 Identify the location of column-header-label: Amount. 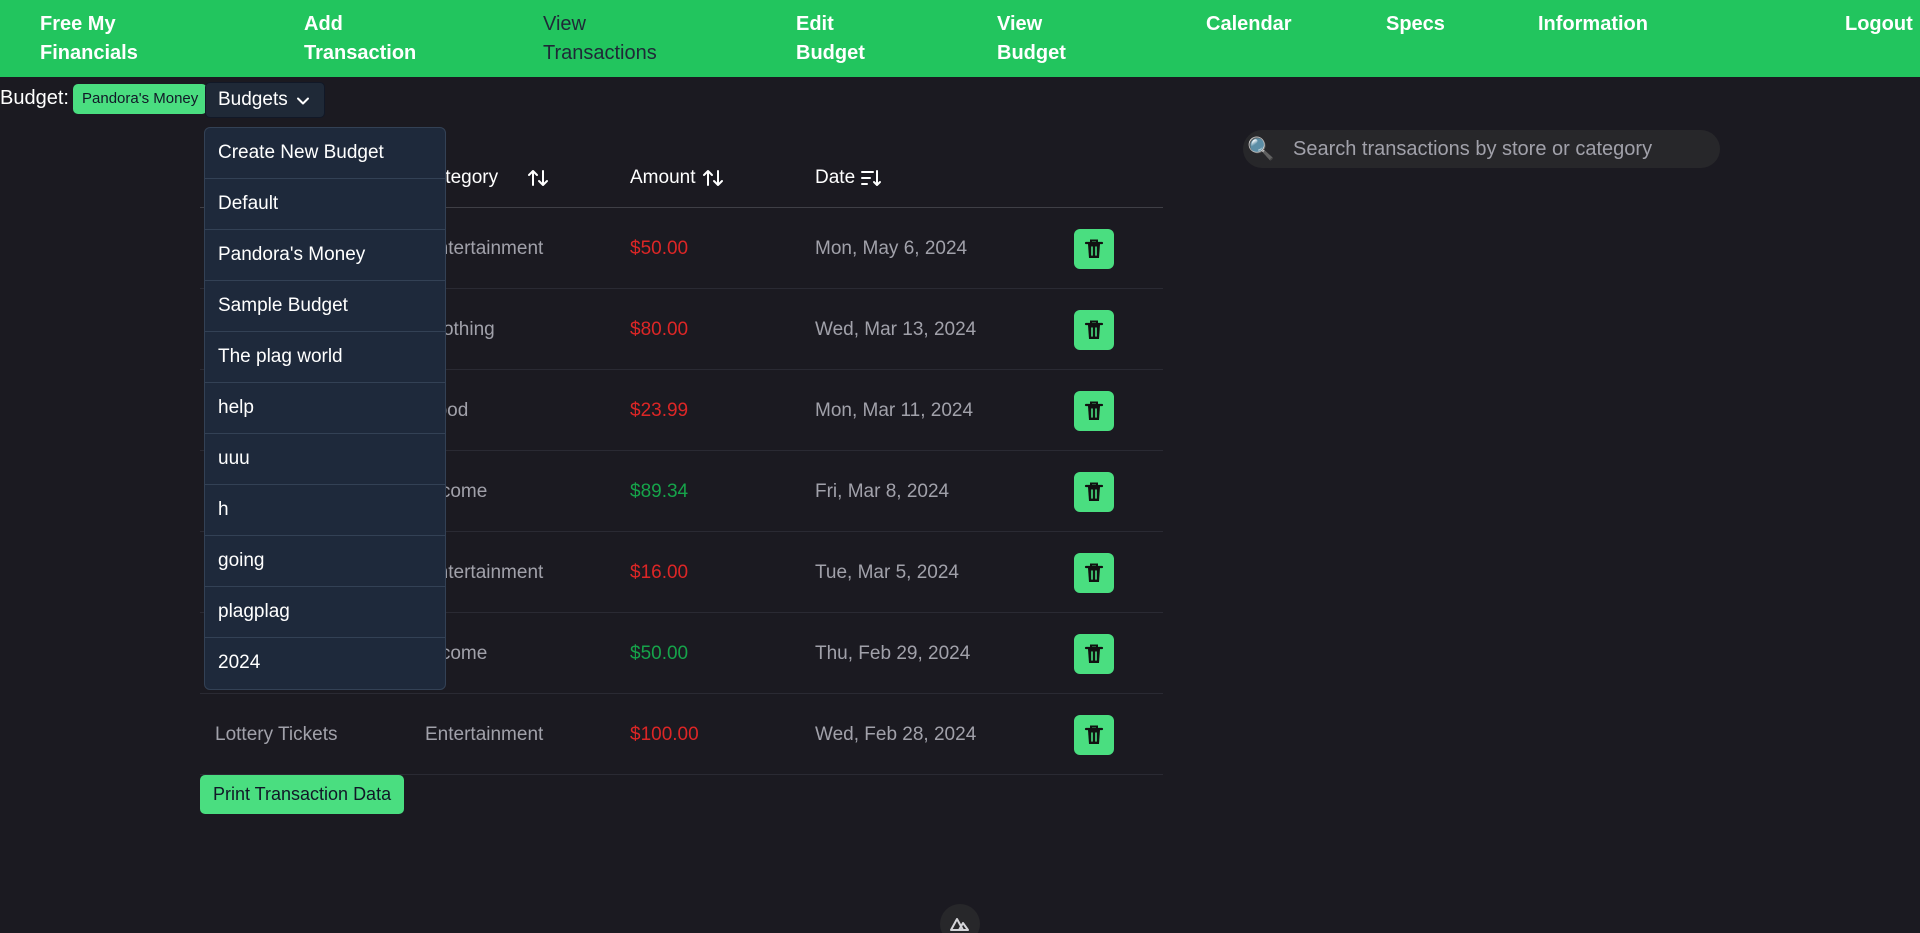
(663, 177).